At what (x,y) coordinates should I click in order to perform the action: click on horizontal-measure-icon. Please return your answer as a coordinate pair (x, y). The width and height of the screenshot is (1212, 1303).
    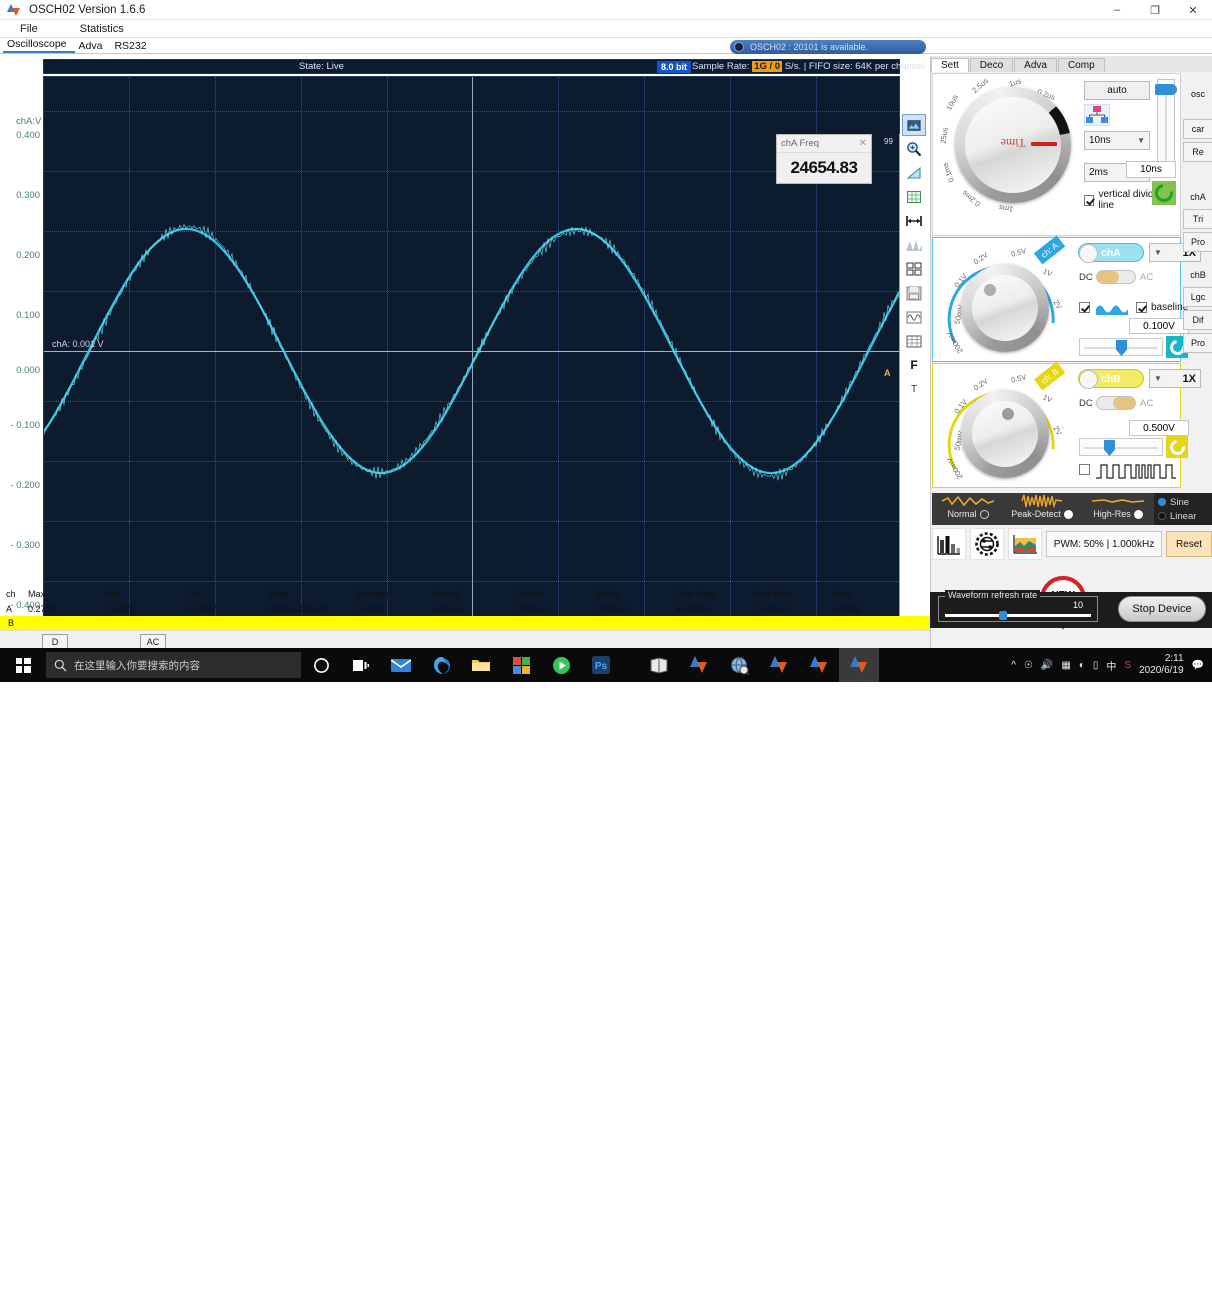
    Looking at the image, I should click on (914, 221).